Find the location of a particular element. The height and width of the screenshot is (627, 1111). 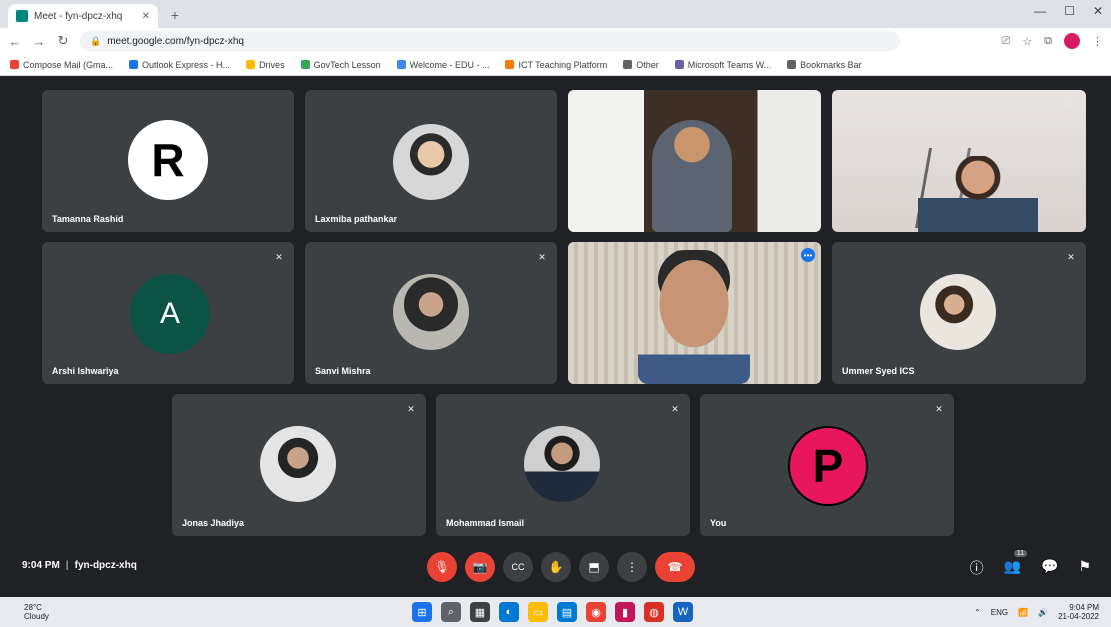

weather-desc: Cloudy is located at coordinates (36, 616).